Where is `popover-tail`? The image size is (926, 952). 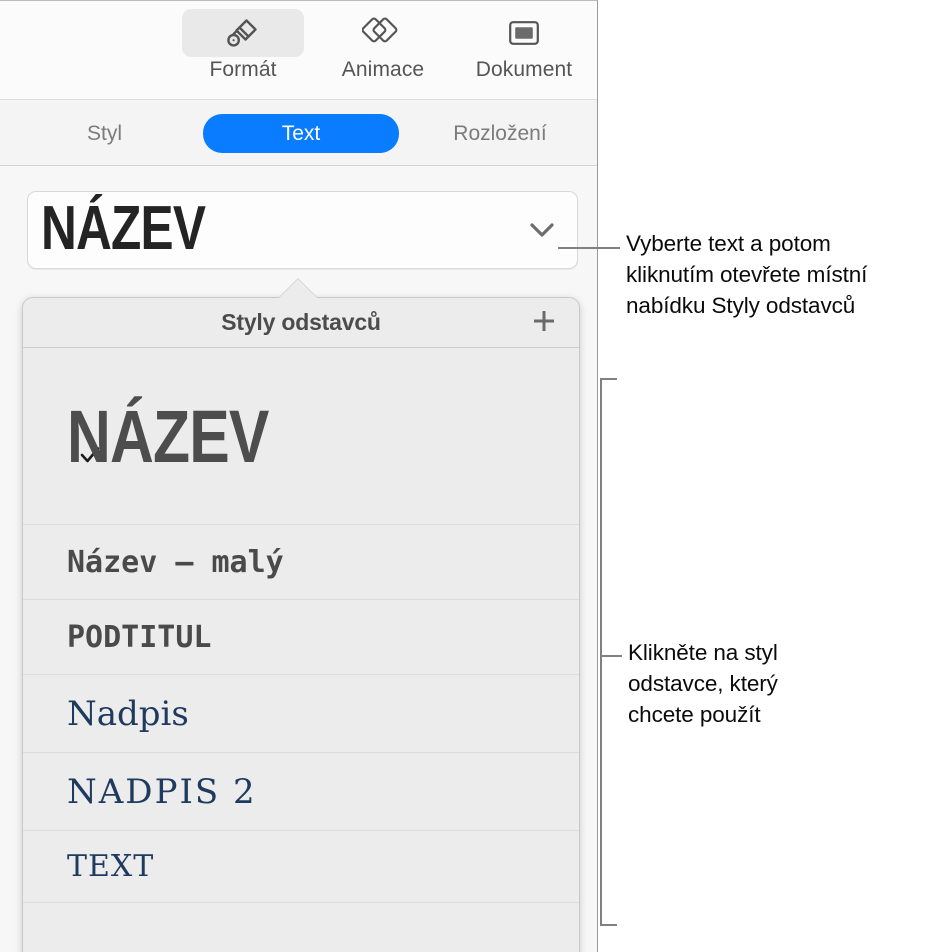 popover-tail is located at coordinates (298, 289).